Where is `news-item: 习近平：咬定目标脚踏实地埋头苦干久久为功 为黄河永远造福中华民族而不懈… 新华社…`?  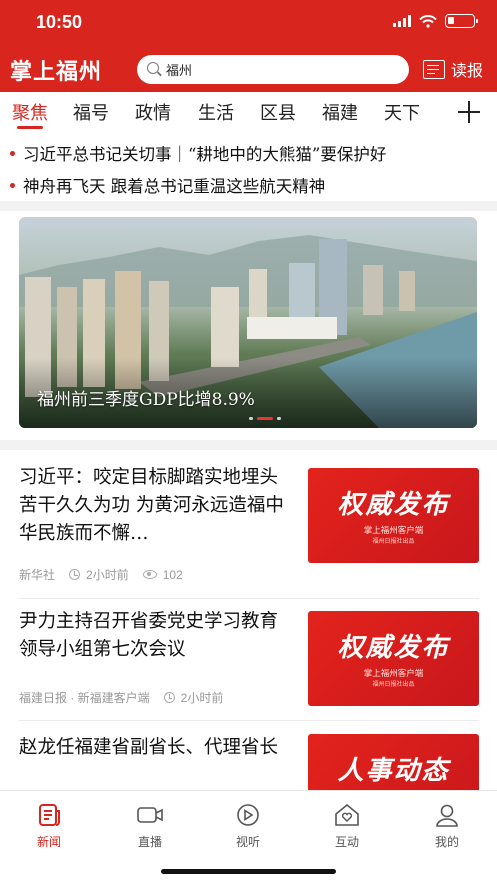
news-item: 习近平：咬定目标脚踏实地埋头苦干久久为功 为黄河永远造福中华民族而不懈… 新华社… is located at coordinates (249, 524).